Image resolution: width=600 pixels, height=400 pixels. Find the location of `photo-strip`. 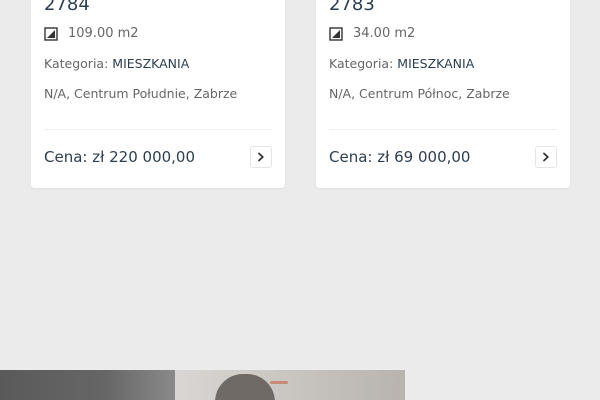

photo-strip is located at coordinates (202, 385).